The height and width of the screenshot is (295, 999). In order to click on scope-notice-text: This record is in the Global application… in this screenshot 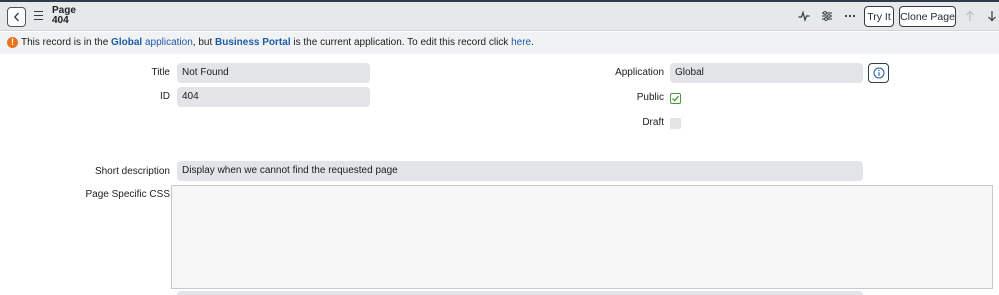, I will do `click(277, 42)`.